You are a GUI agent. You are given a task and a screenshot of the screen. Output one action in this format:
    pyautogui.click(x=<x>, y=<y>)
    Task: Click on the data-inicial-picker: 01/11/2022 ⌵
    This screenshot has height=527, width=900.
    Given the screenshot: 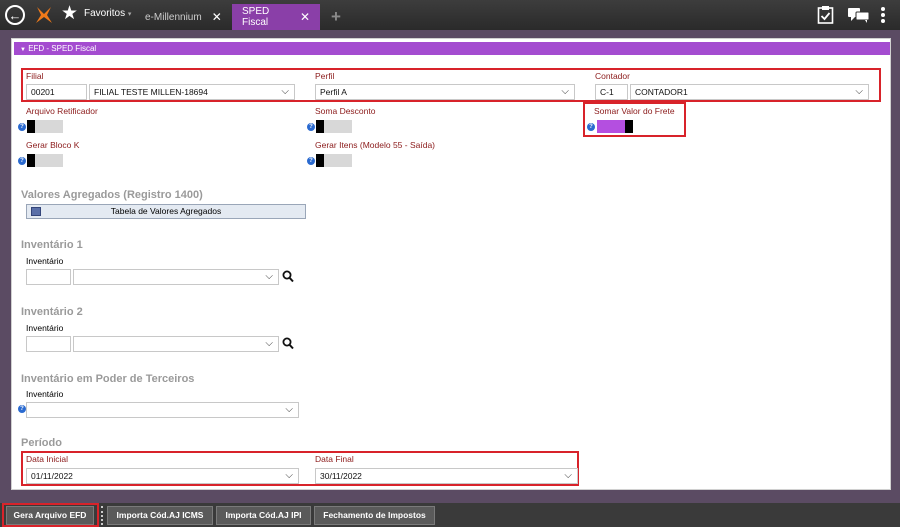 What is the action you would take?
    pyautogui.click(x=162, y=476)
    